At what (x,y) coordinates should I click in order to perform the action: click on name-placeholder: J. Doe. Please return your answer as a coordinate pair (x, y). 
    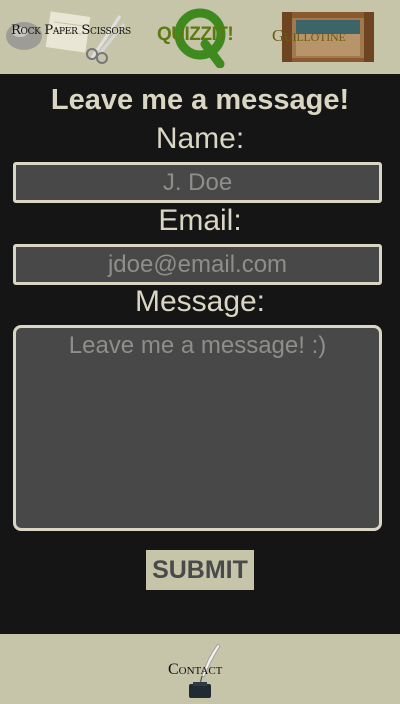
    Looking at the image, I should click on (197, 182).